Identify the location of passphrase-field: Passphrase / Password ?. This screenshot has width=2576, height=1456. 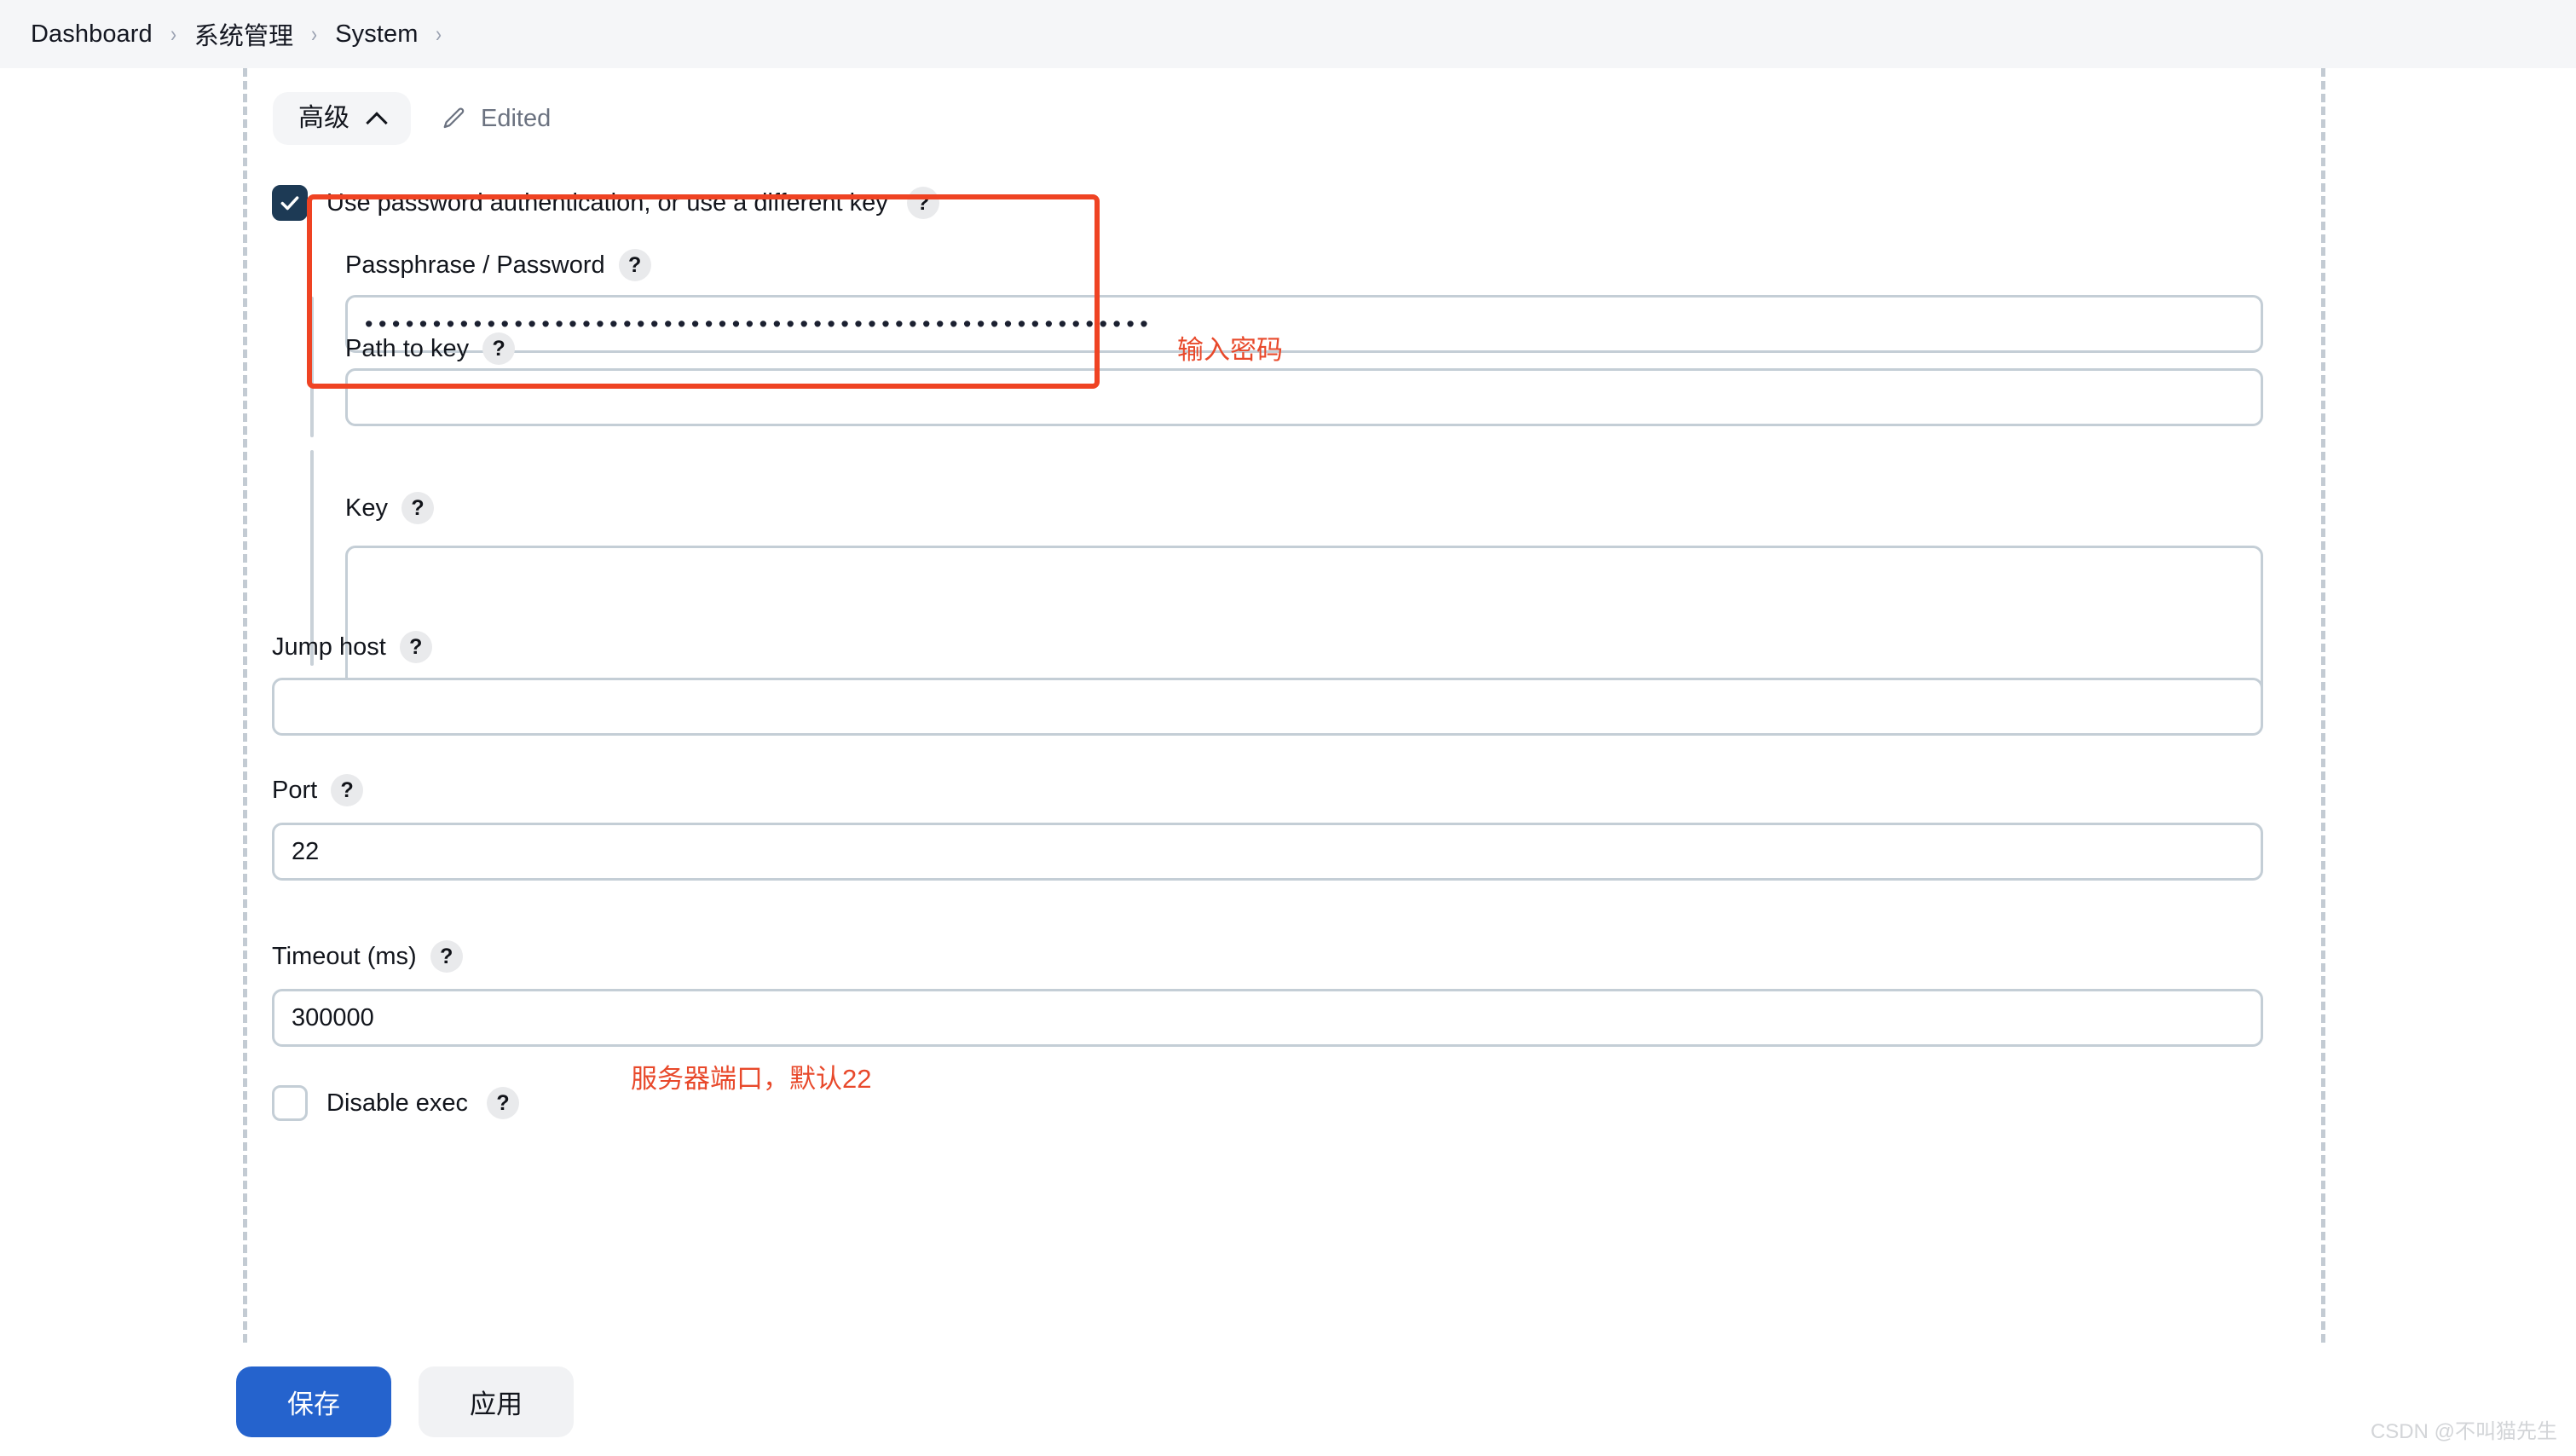
(852, 265).